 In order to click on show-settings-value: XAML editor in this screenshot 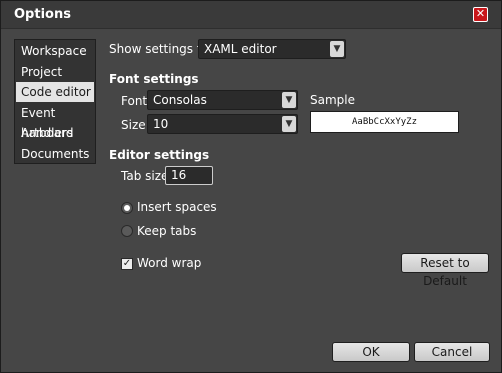, I will do `click(240, 49)`.